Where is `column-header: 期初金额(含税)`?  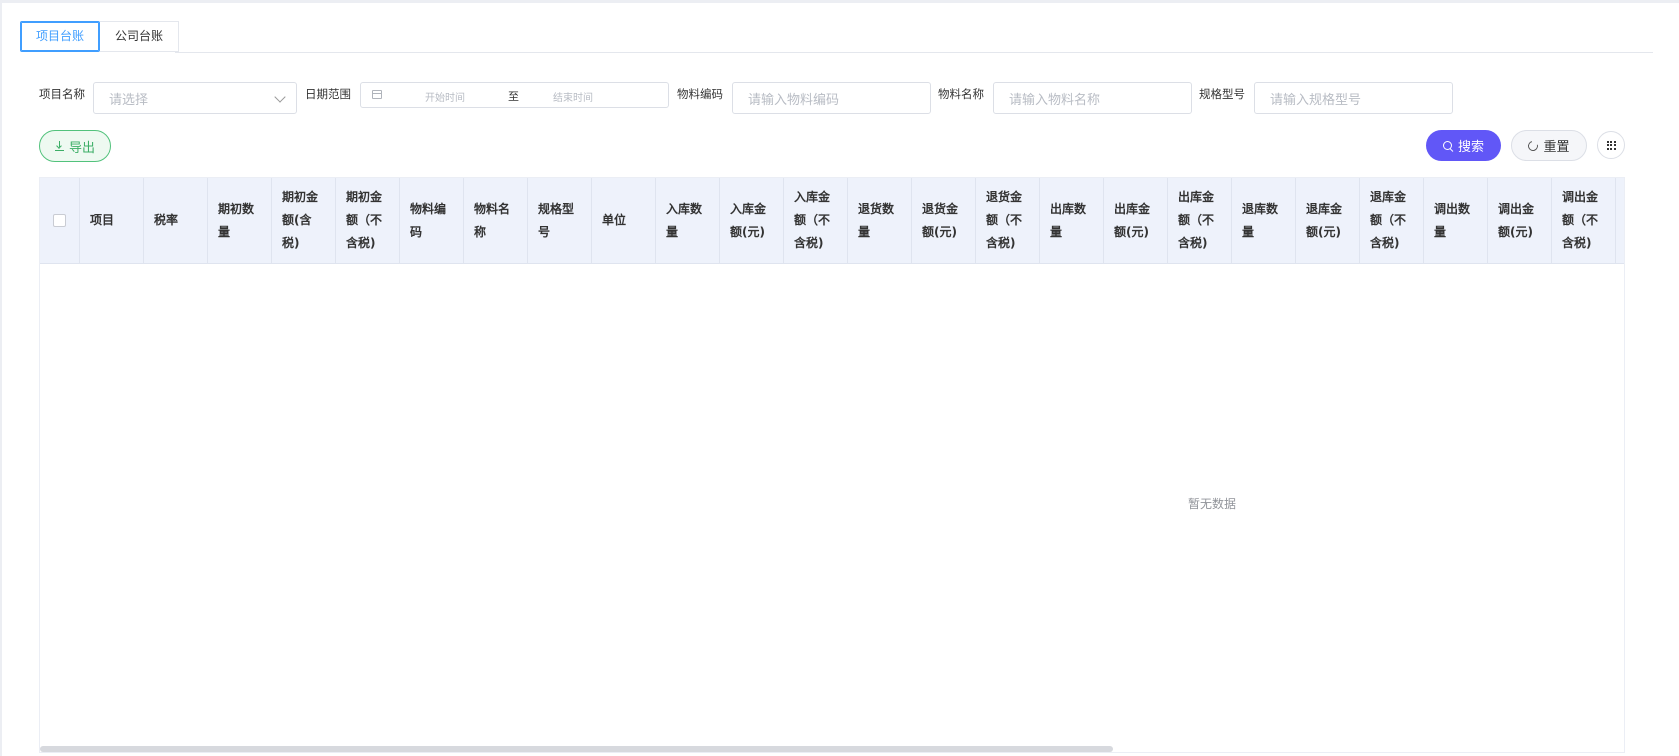 column-header: 期初金额(含税) is located at coordinates (304, 220).